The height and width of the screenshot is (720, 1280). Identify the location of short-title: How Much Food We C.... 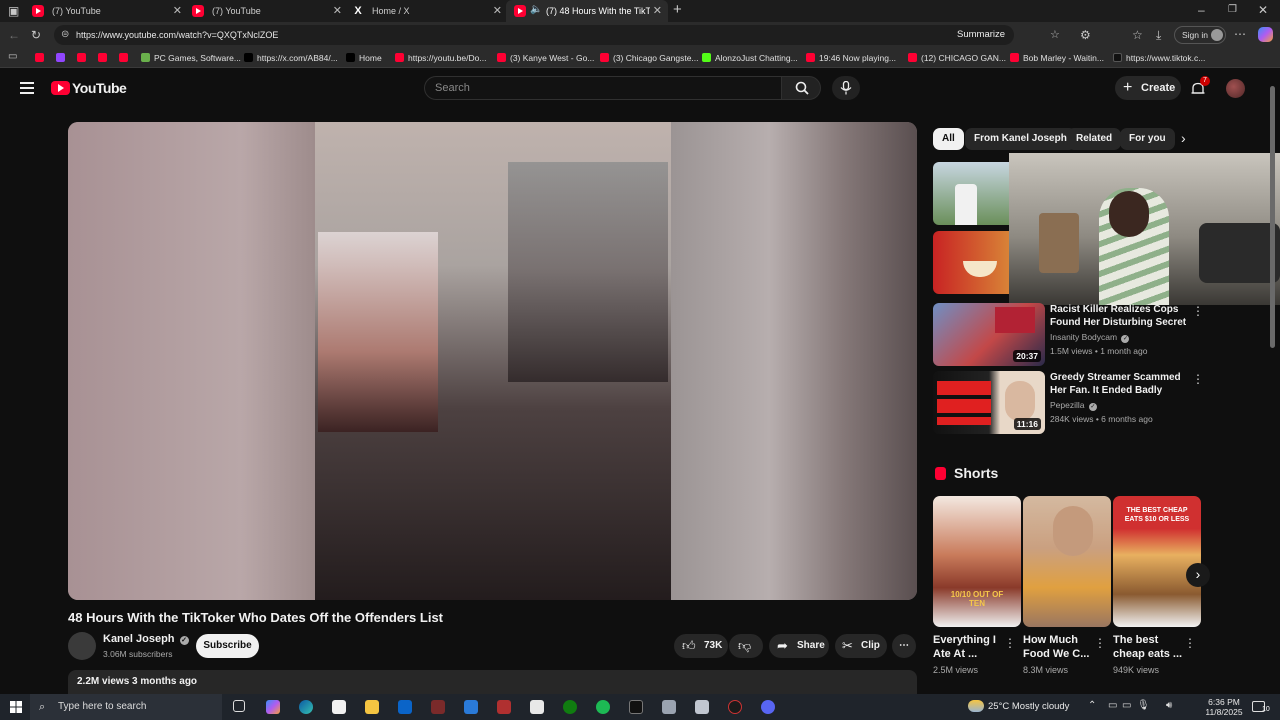
(1060, 647).